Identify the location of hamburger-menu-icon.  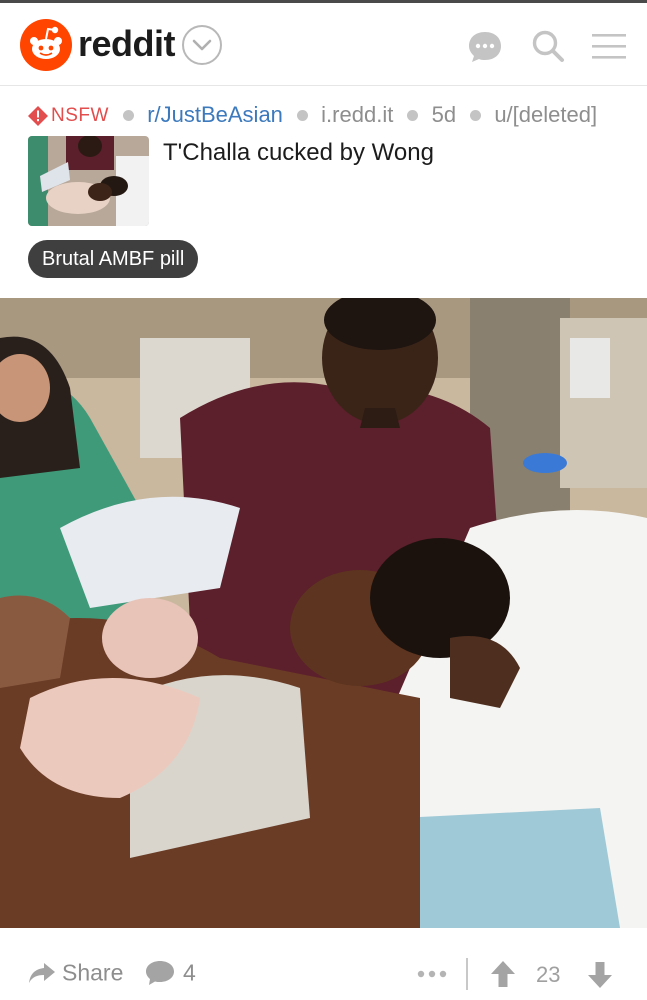
(609, 46).